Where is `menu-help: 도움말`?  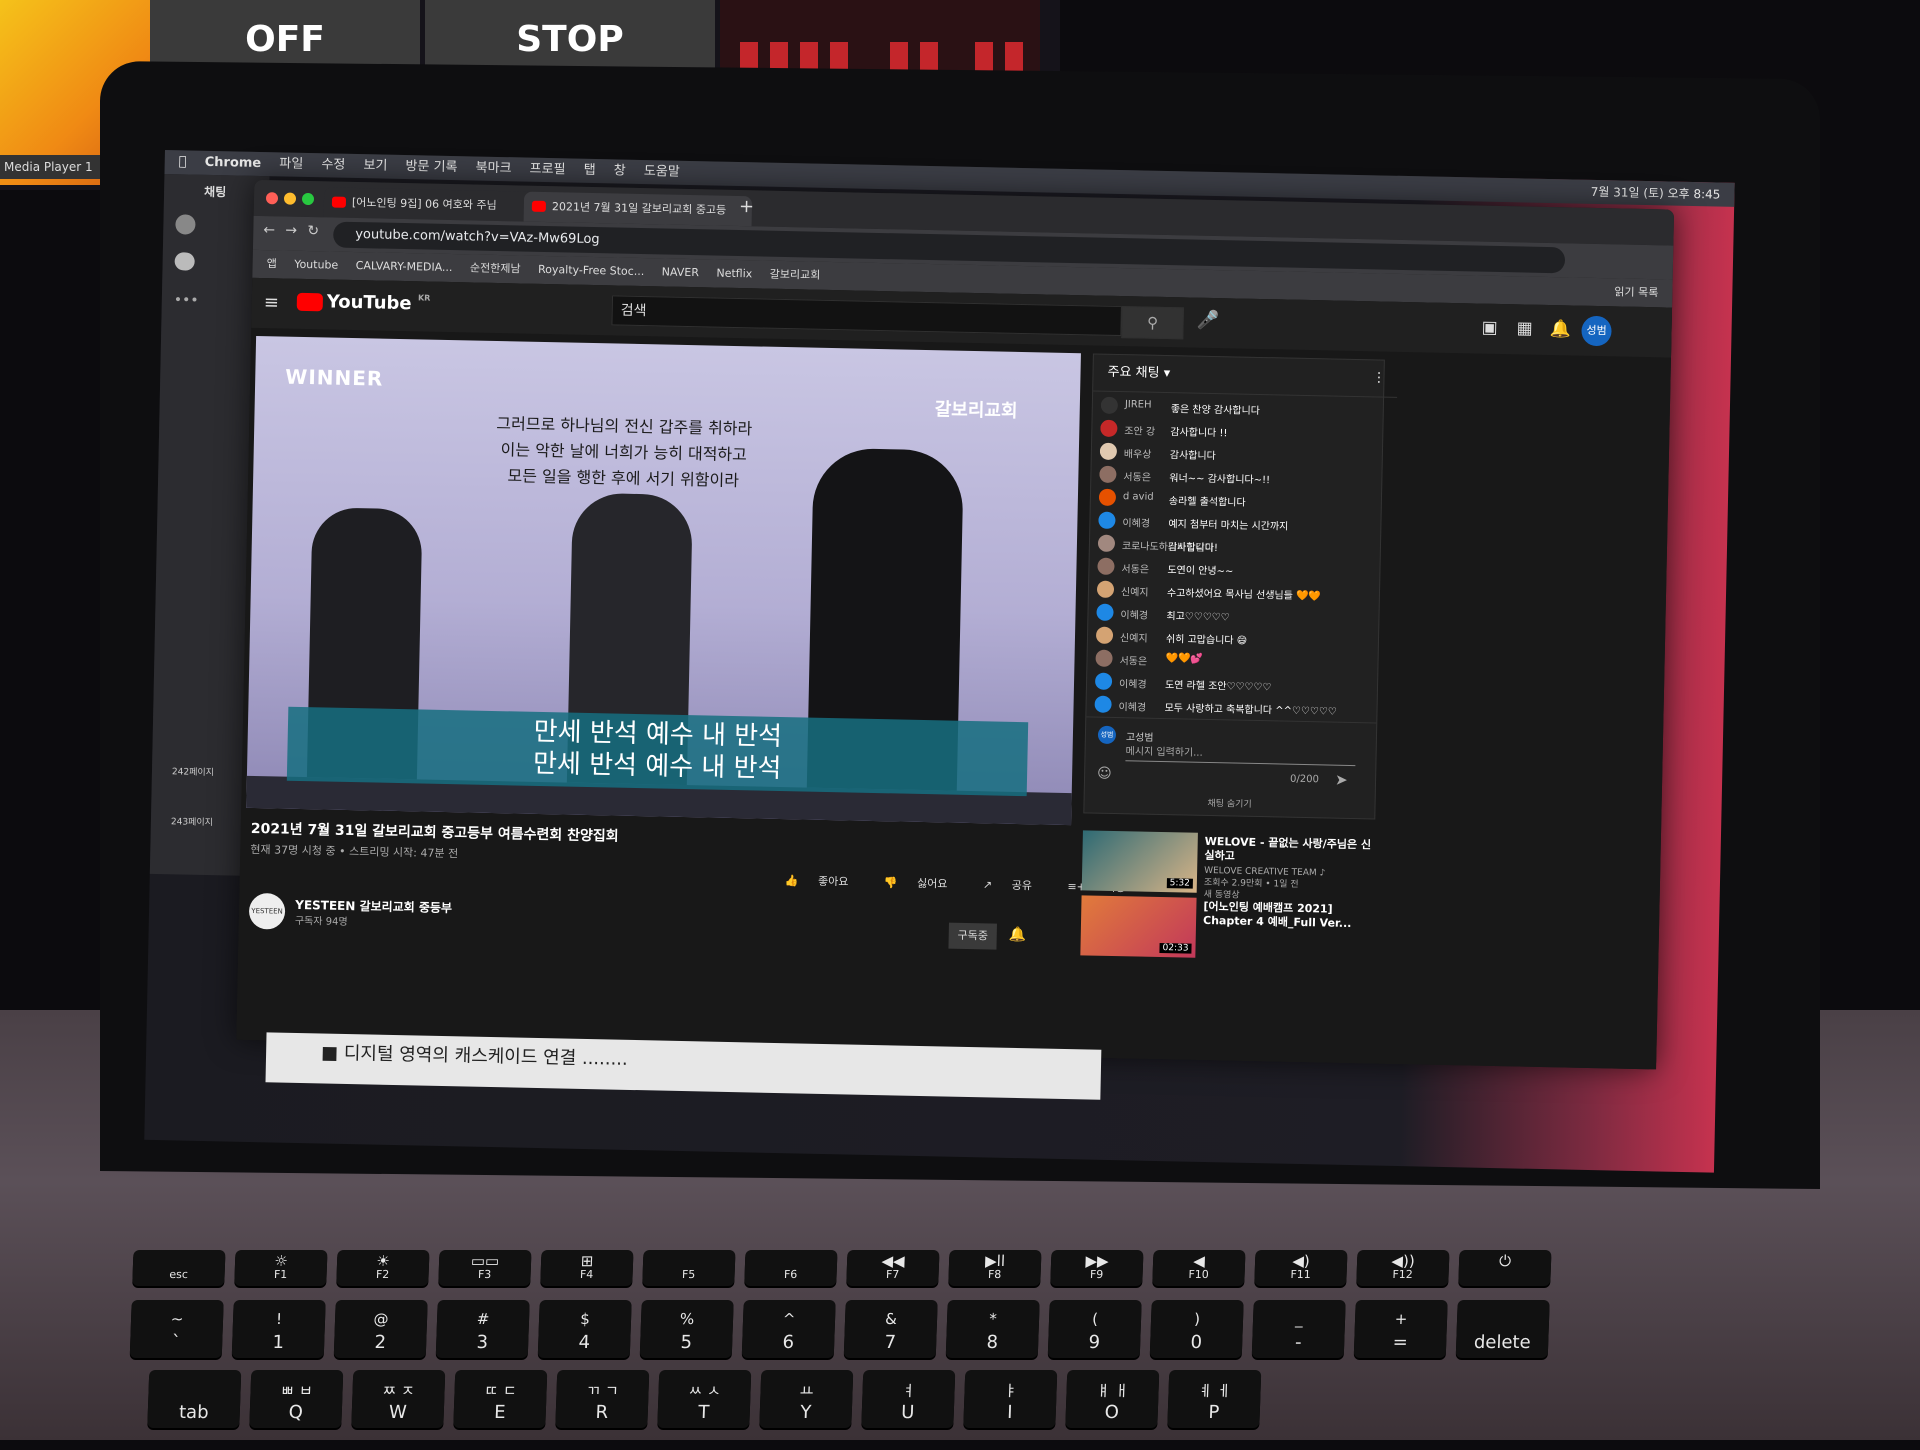
menu-help: 도움말 is located at coordinates (662, 172).